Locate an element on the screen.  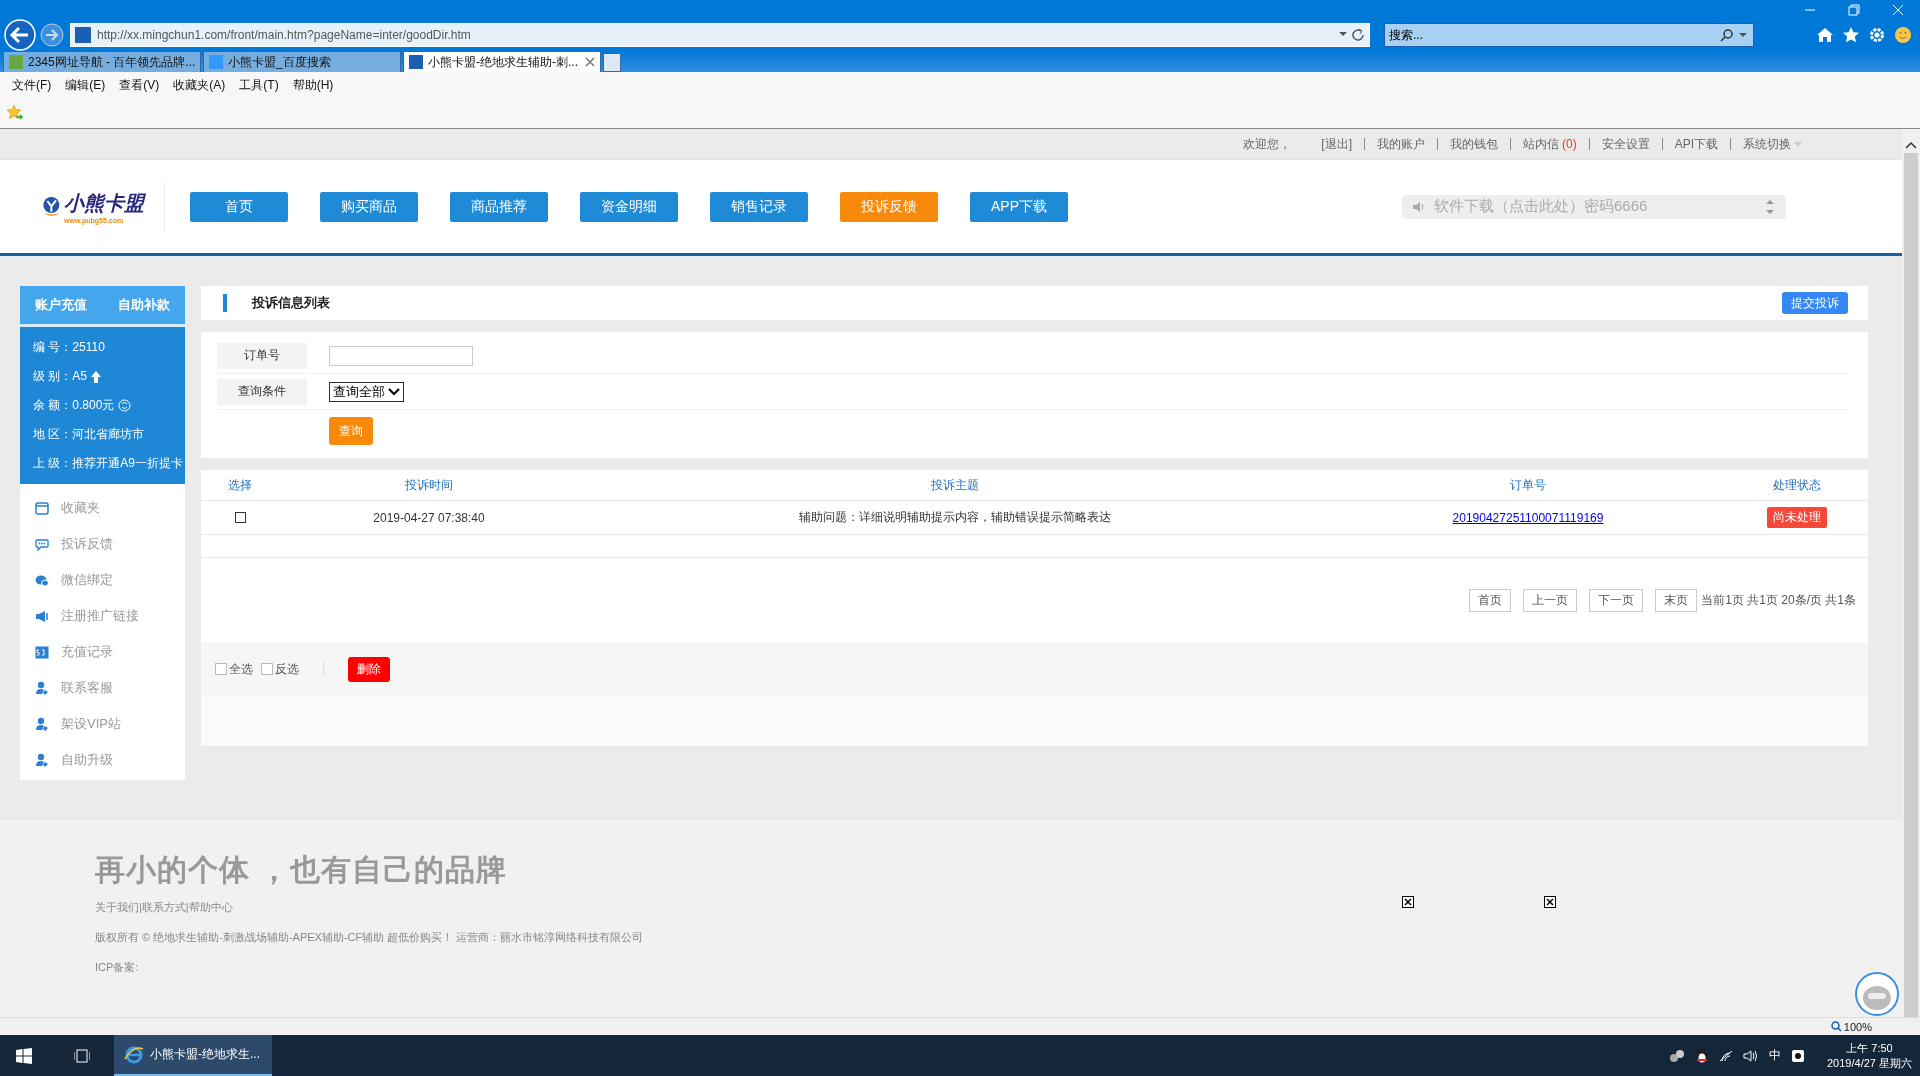
order-number-field is located at coordinates (401, 355).